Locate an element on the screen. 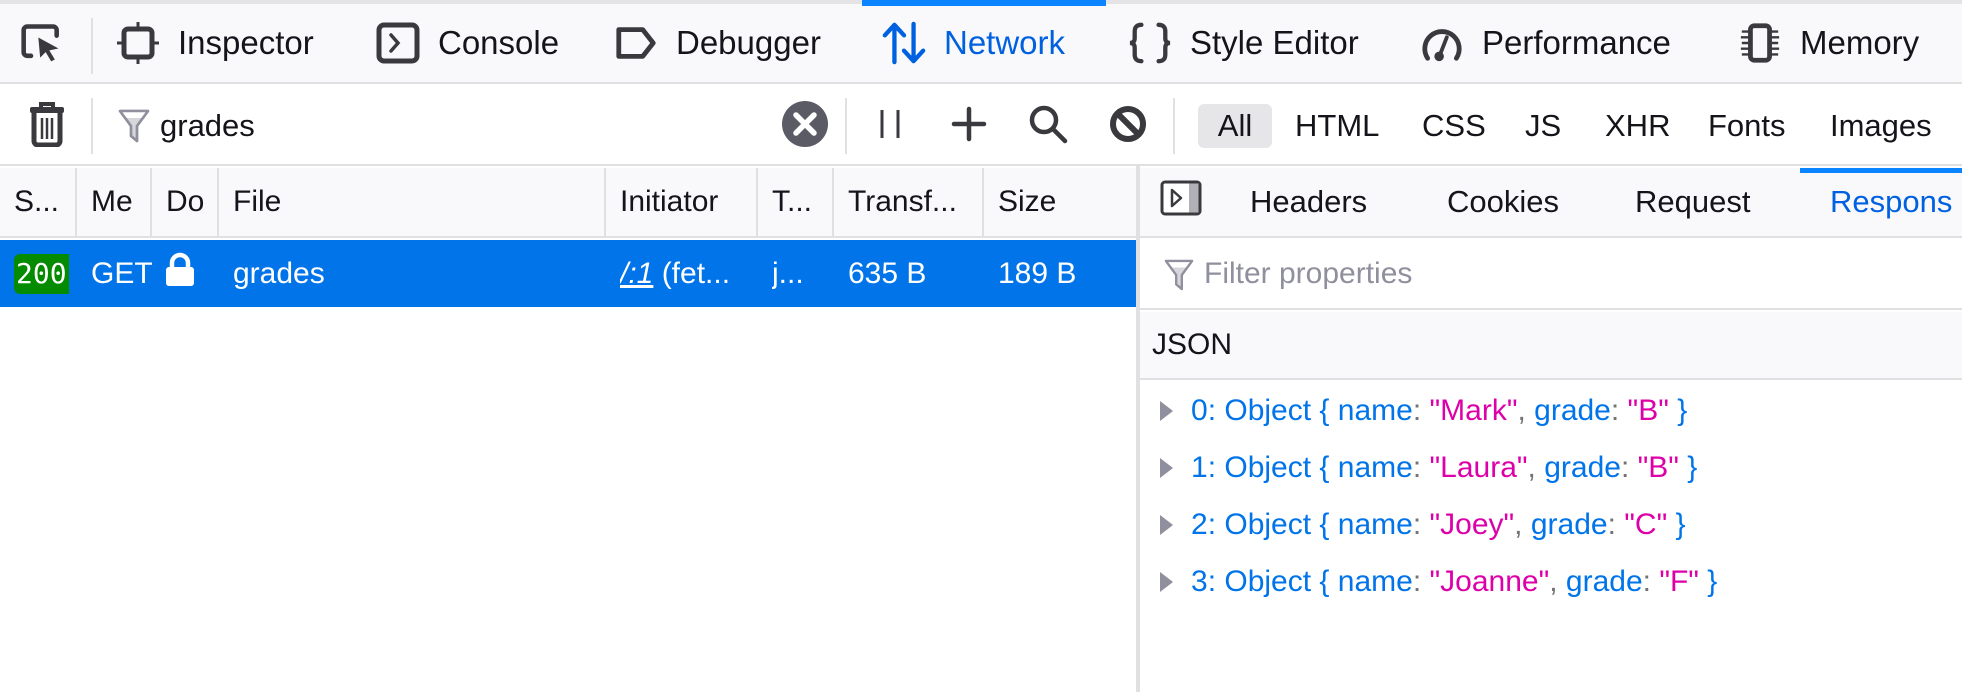  json-section-header: JSON is located at coordinates (1551, 346).